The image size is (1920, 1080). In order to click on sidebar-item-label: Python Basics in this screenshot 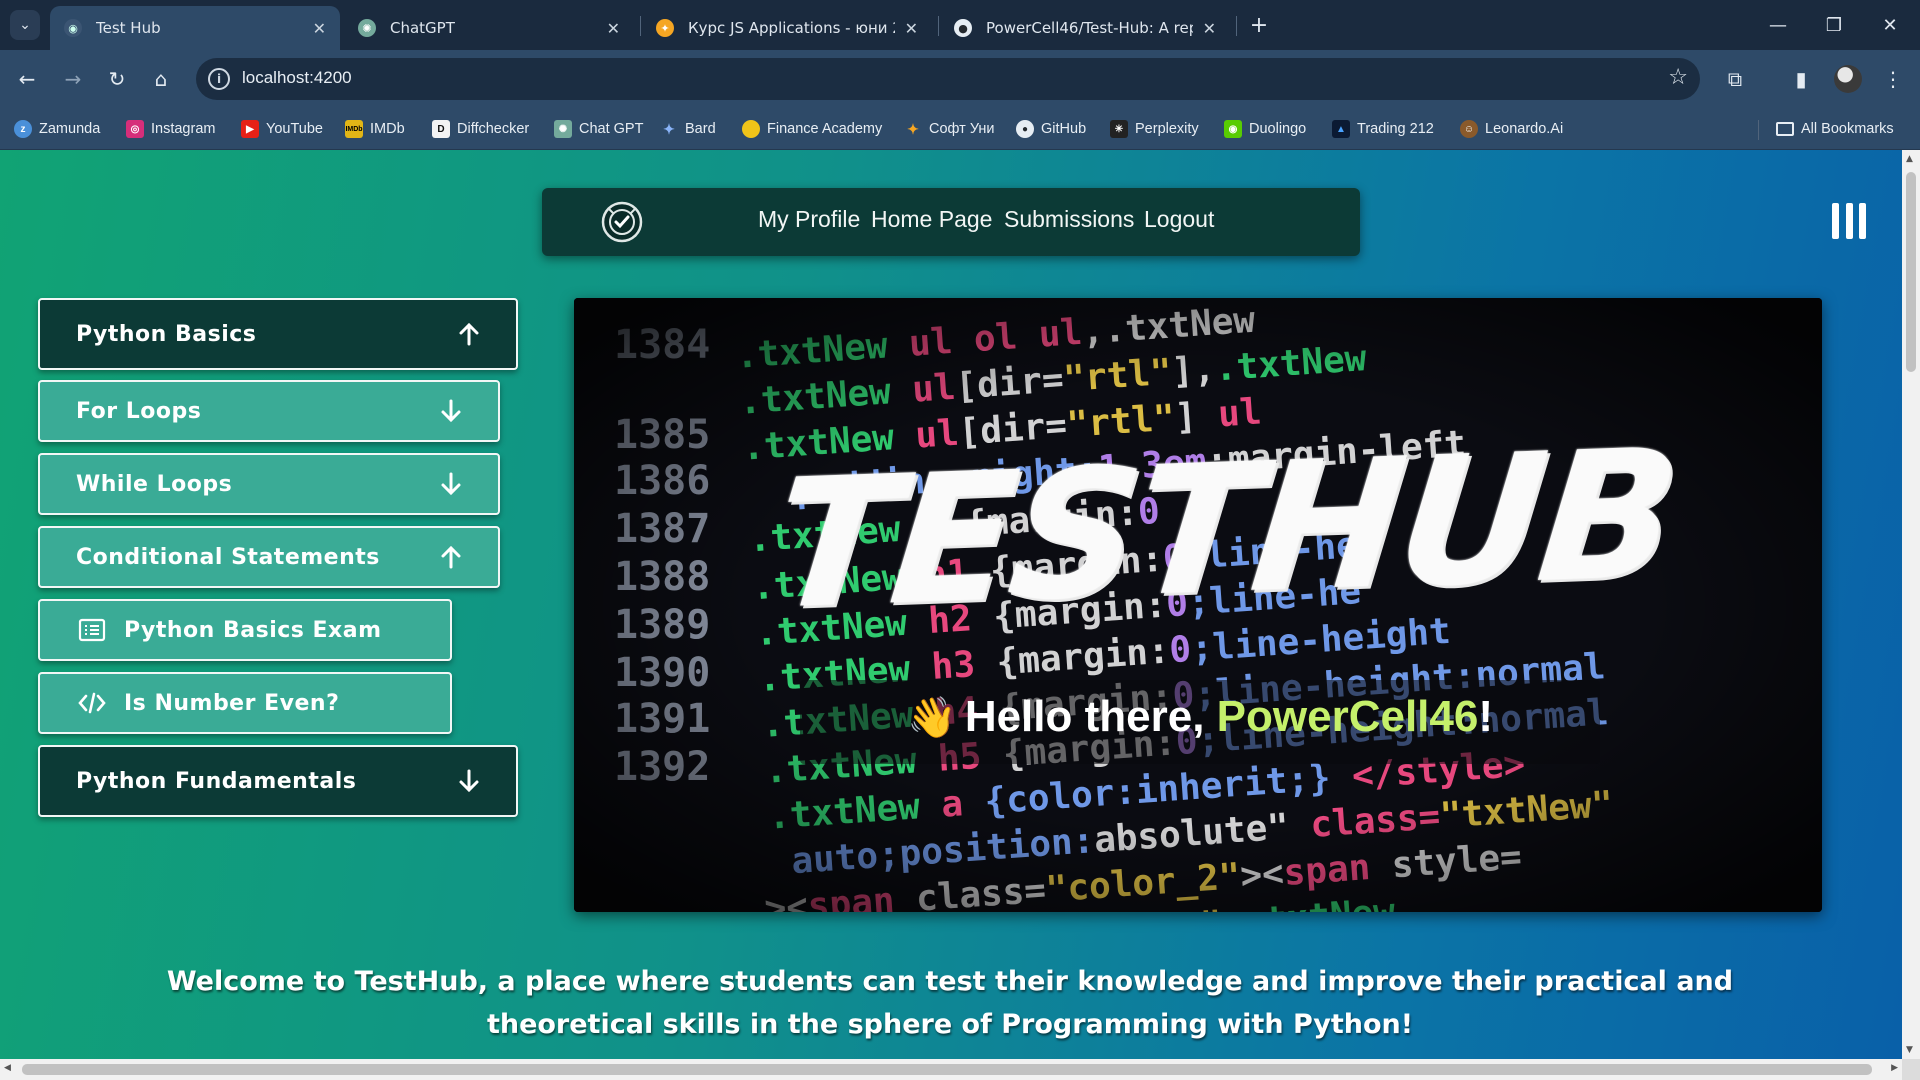, I will do `click(166, 334)`.